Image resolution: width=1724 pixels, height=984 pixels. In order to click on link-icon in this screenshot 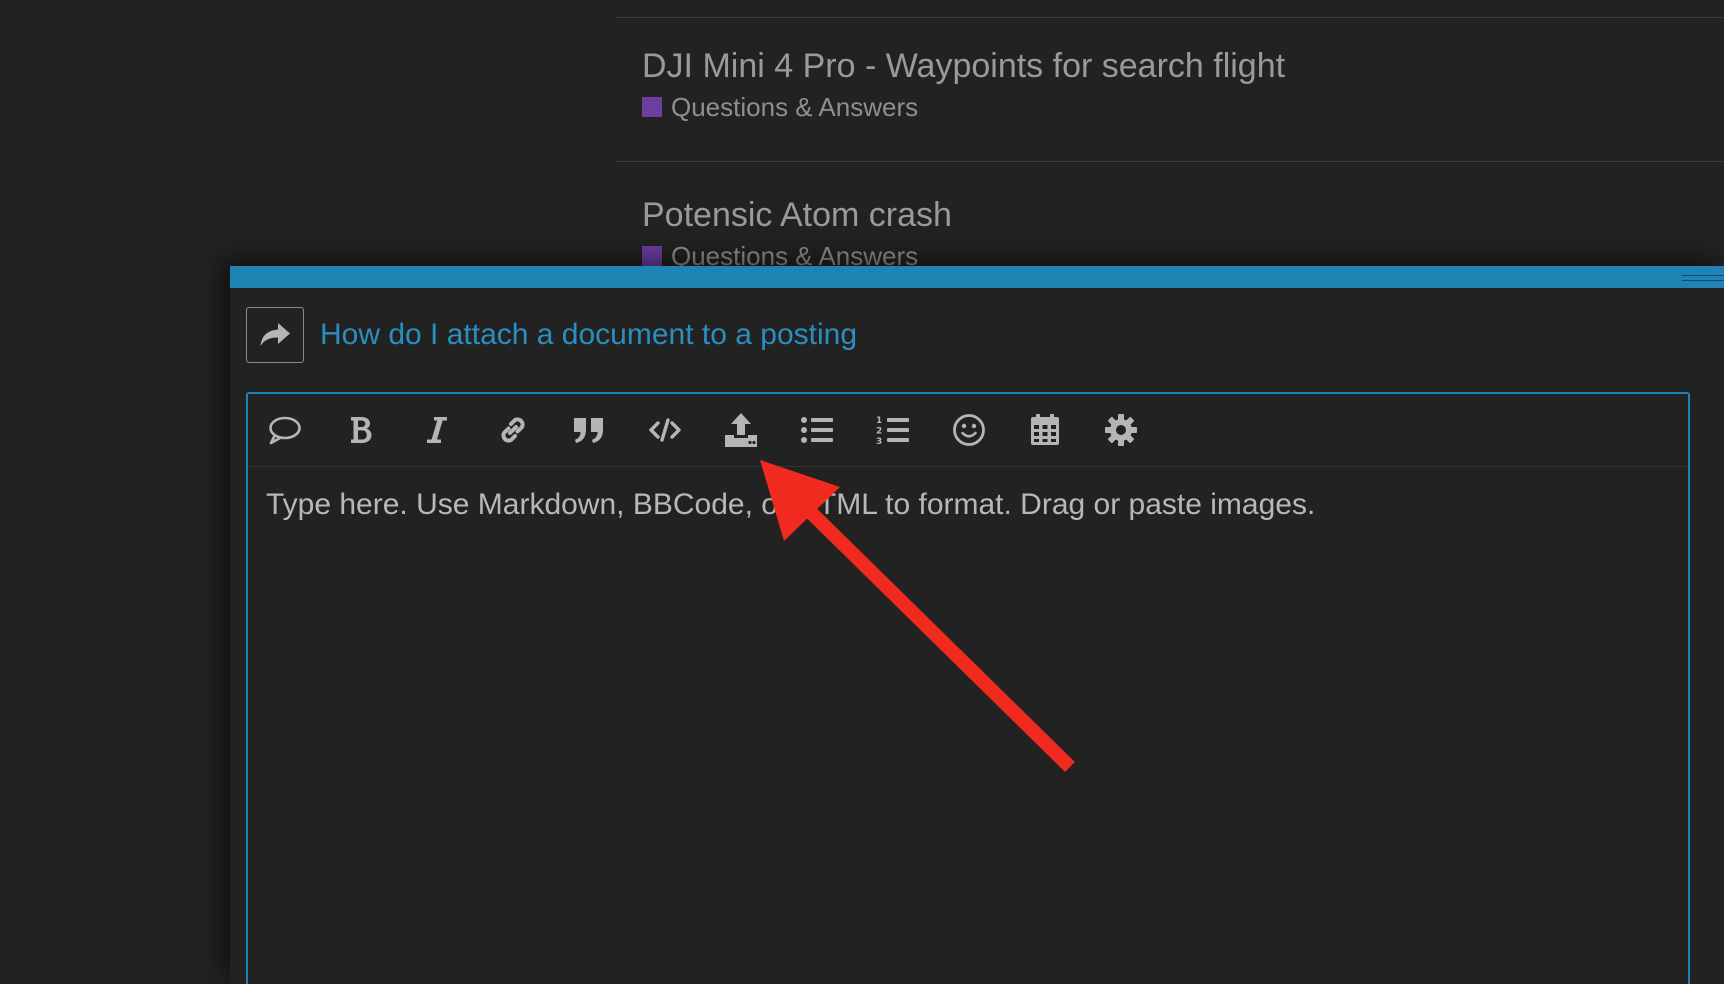, I will do `click(513, 430)`.